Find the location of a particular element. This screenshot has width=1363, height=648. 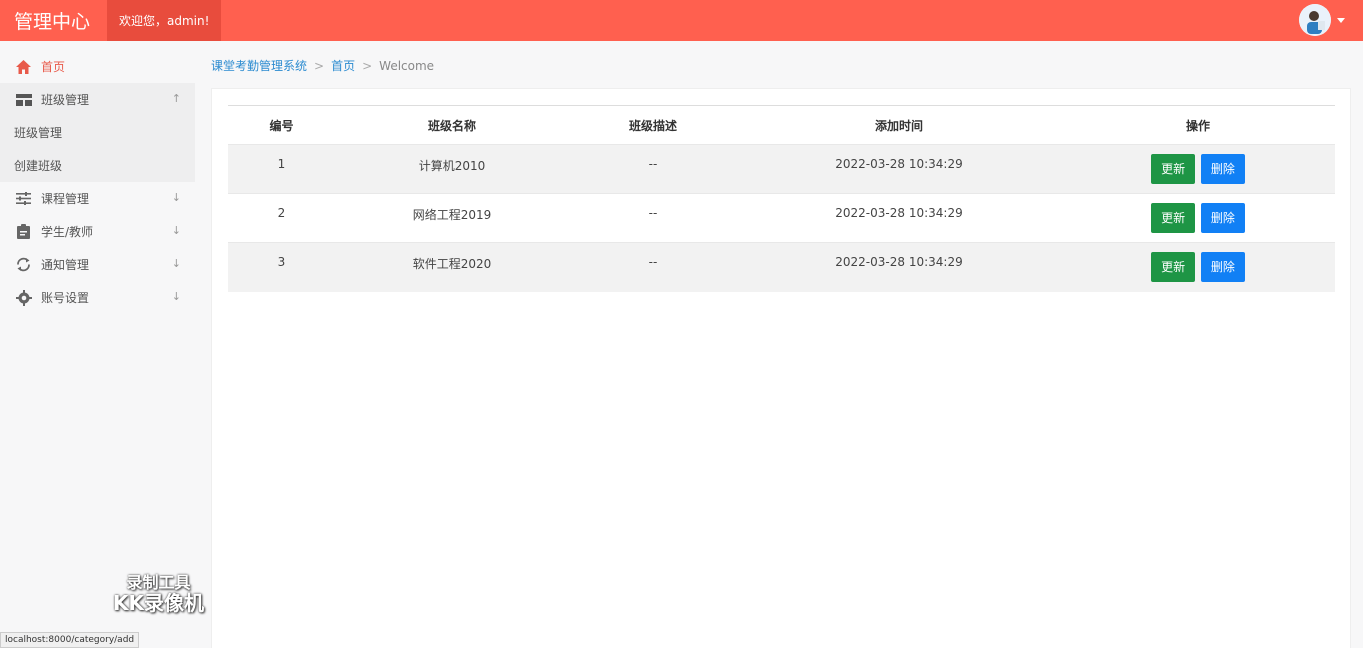

sidebar-item-students-teachers: 学生/教师 ↓ is located at coordinates (97, 231).